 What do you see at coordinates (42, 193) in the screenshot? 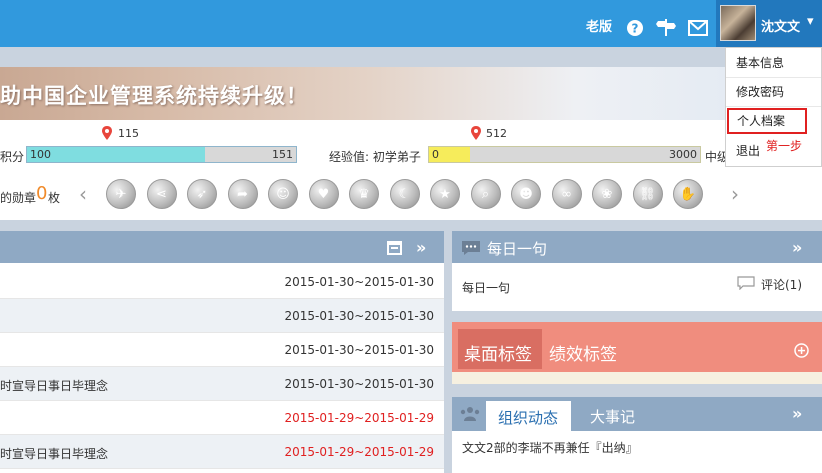
I see `medals-count: 0` at bounding box center [42, 193].